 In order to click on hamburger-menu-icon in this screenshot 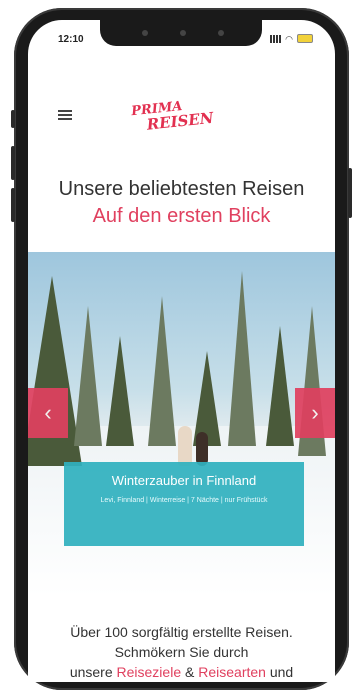, I will do `click(65, 115)`.